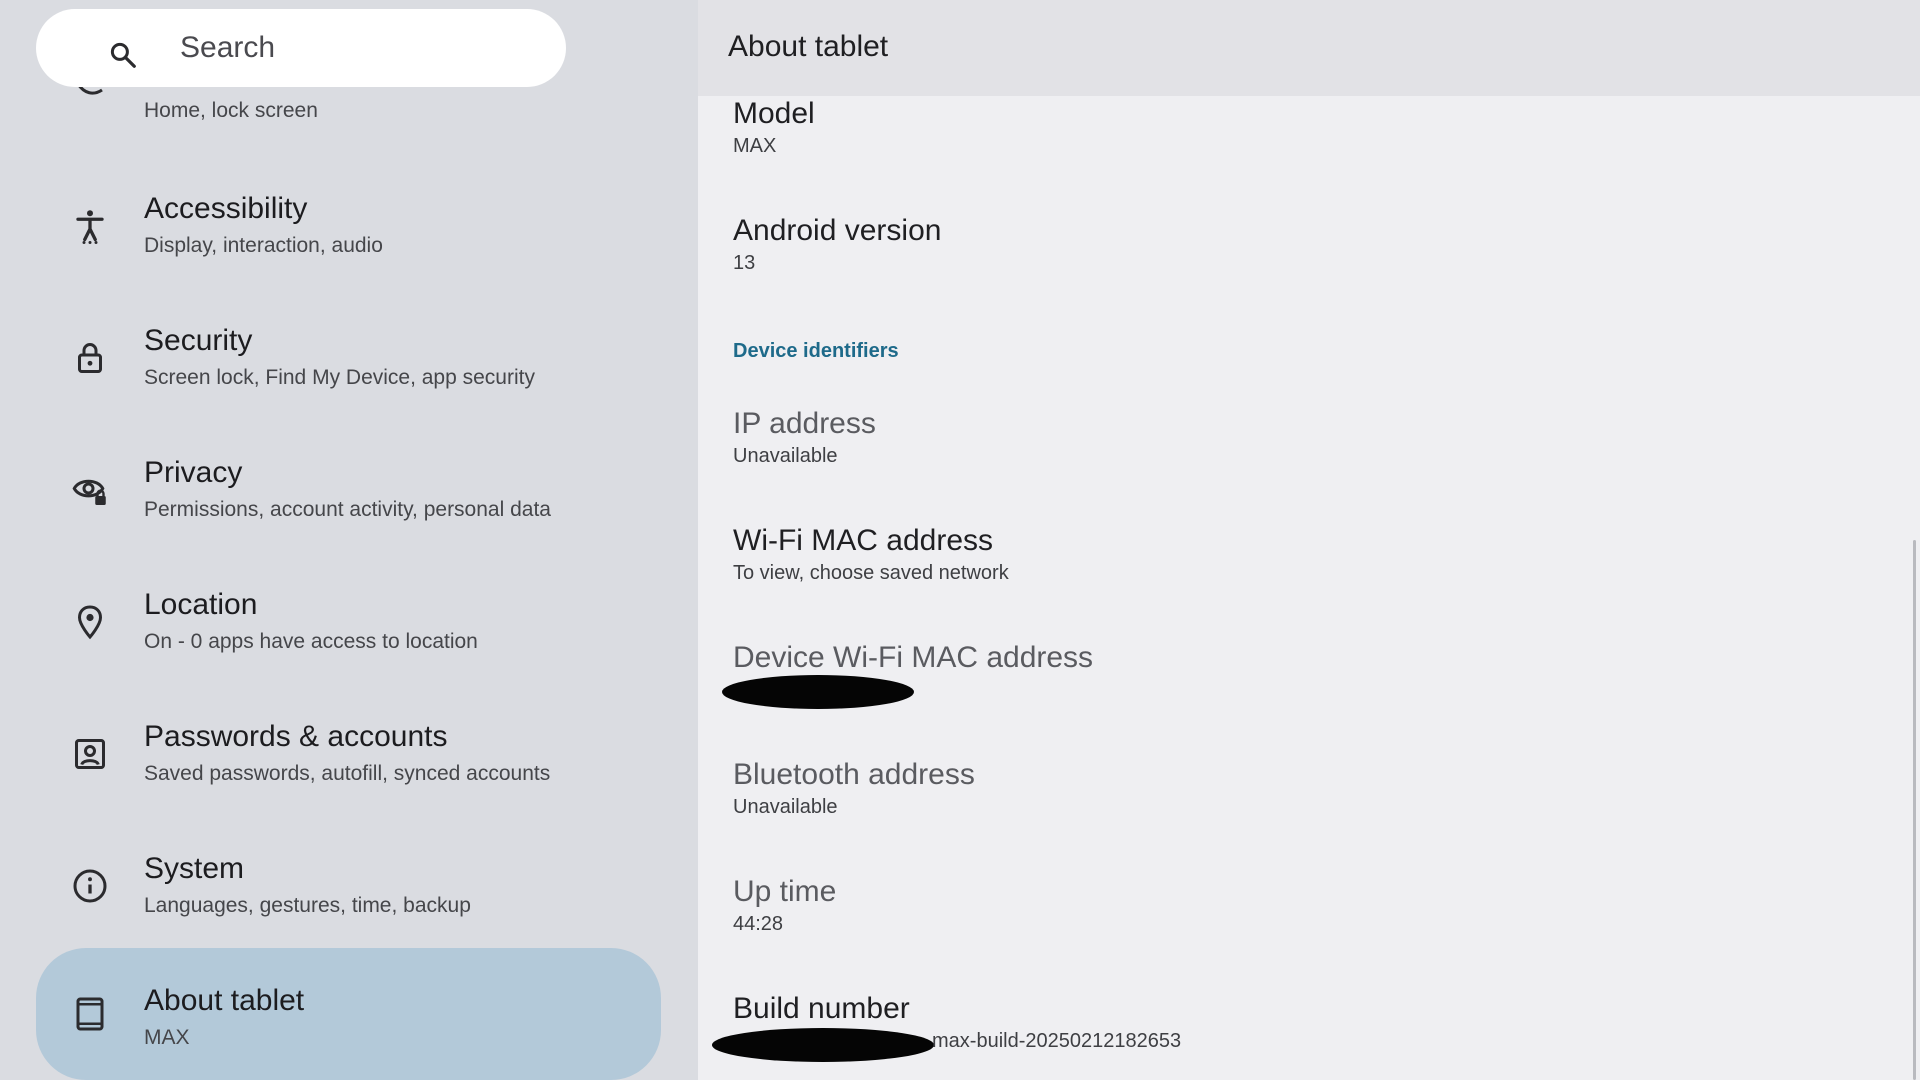  I want to click on pref-title: Up time, so click(785, 891).